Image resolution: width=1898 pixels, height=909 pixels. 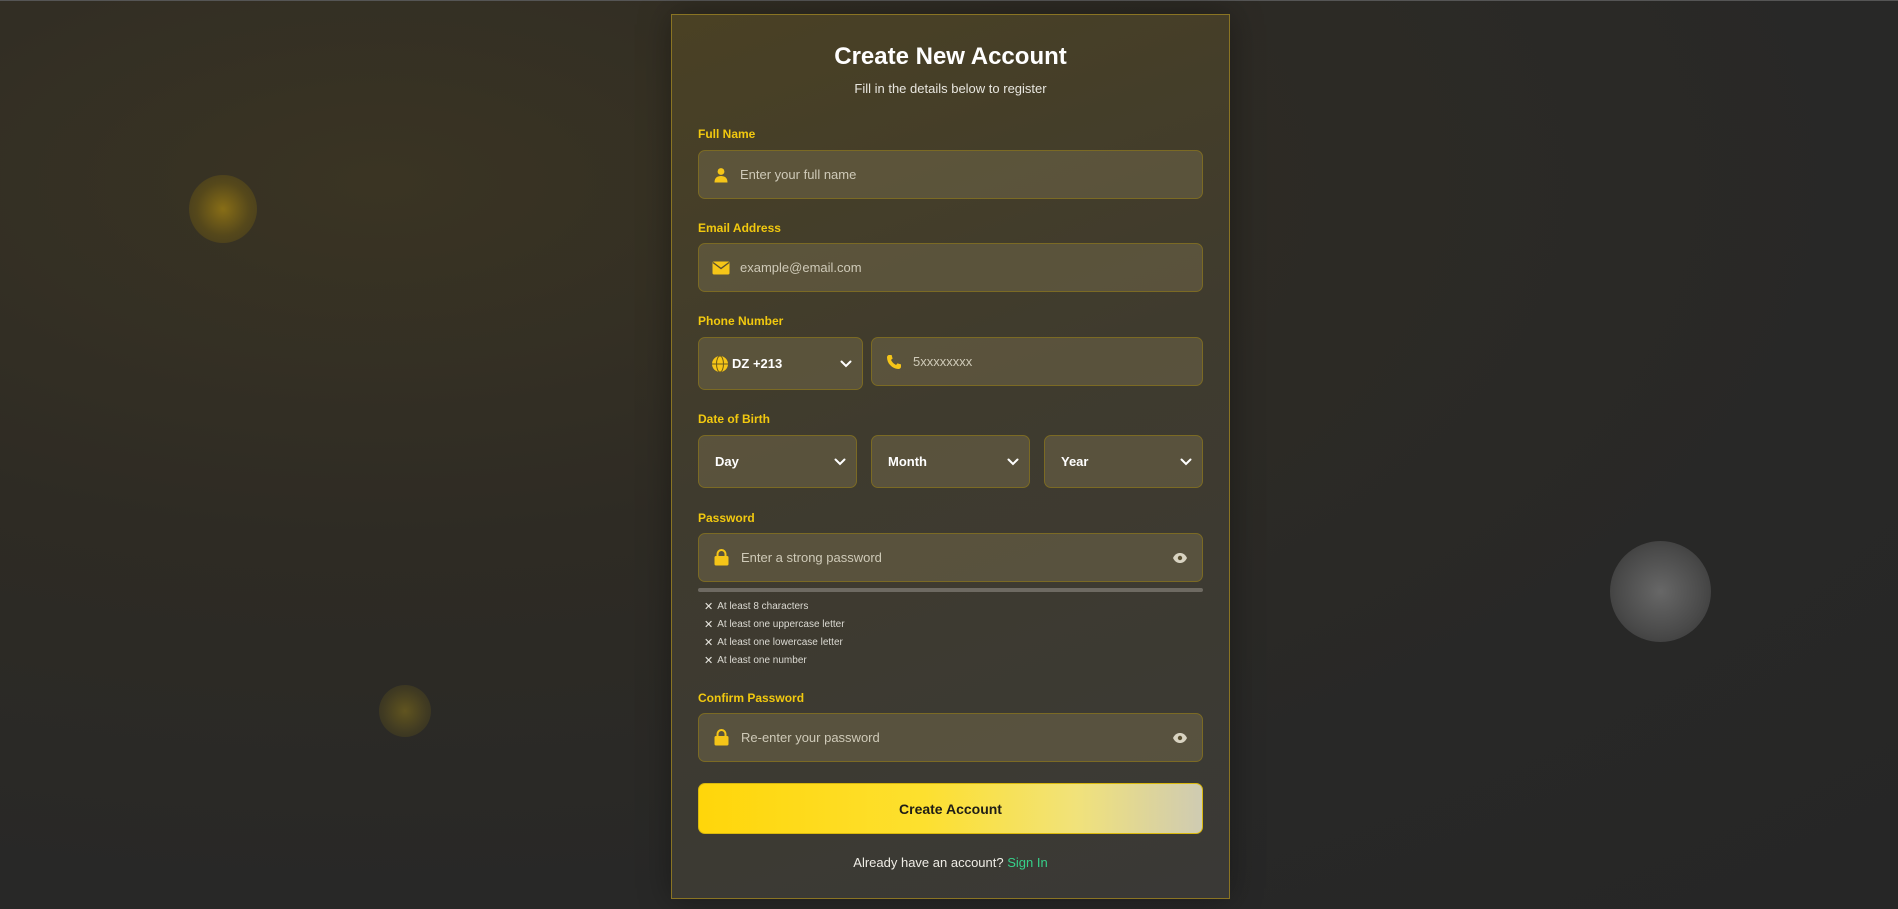 I want to click on requirement-text: At least one number, so click(x=762, y=660).